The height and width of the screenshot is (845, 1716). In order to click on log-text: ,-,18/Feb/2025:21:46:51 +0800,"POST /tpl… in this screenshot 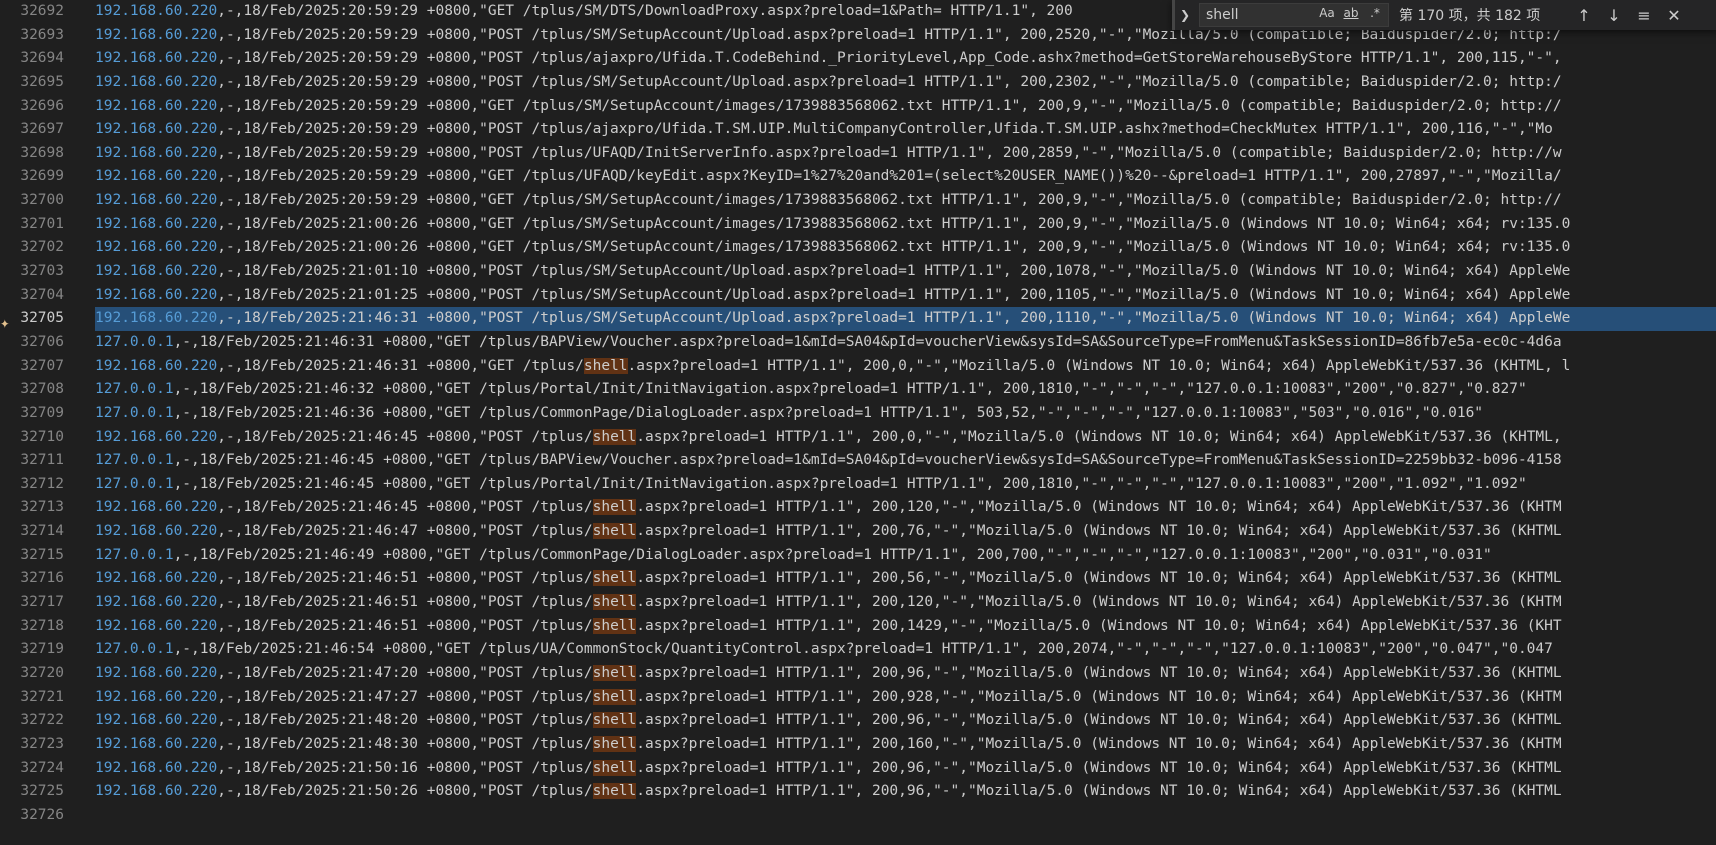, I will do `click(405, 578)`.